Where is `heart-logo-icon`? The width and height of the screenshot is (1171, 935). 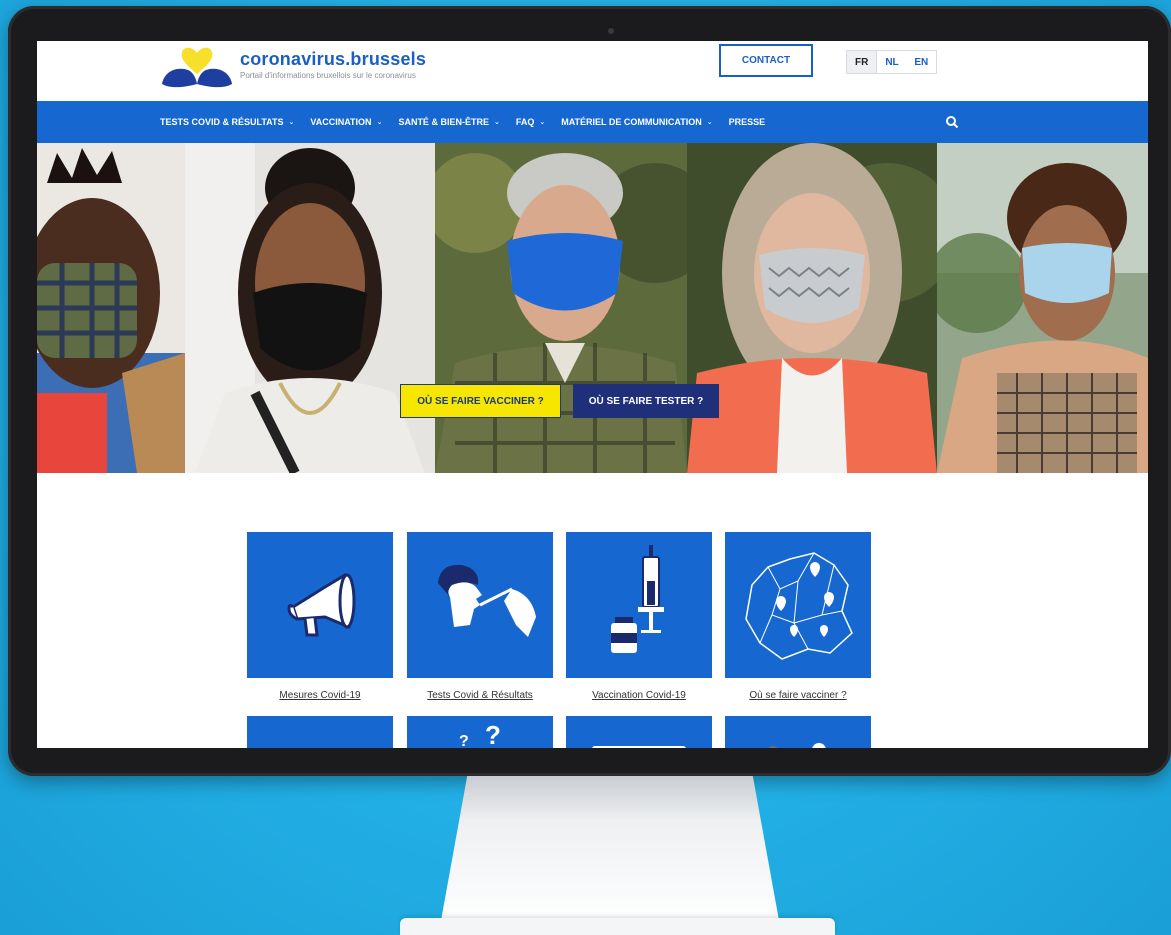
heart-logo-icon is located at coordinates (197, 67).